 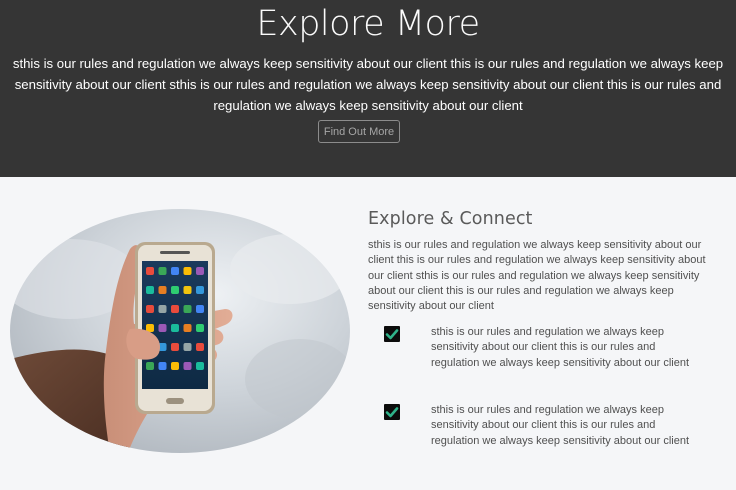 What do you see at coordinates (450, 219) in the screenshot?
I see `explore-connect-title: Explore & Connect` at bounding box center [450, 219].